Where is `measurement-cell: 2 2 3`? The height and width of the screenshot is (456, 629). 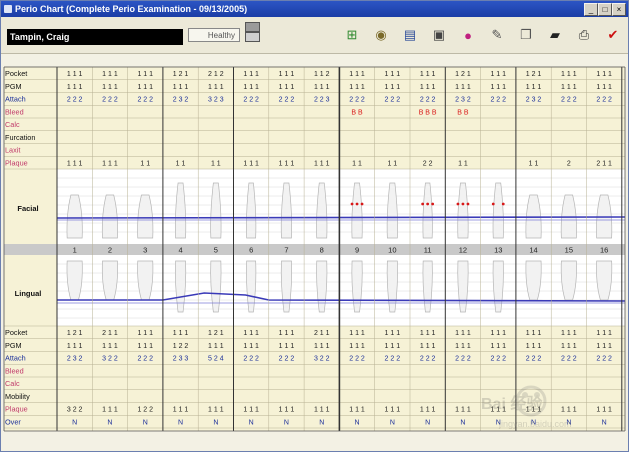
measurement-cell: 2 2 3 is located at coordinates (322, 100).